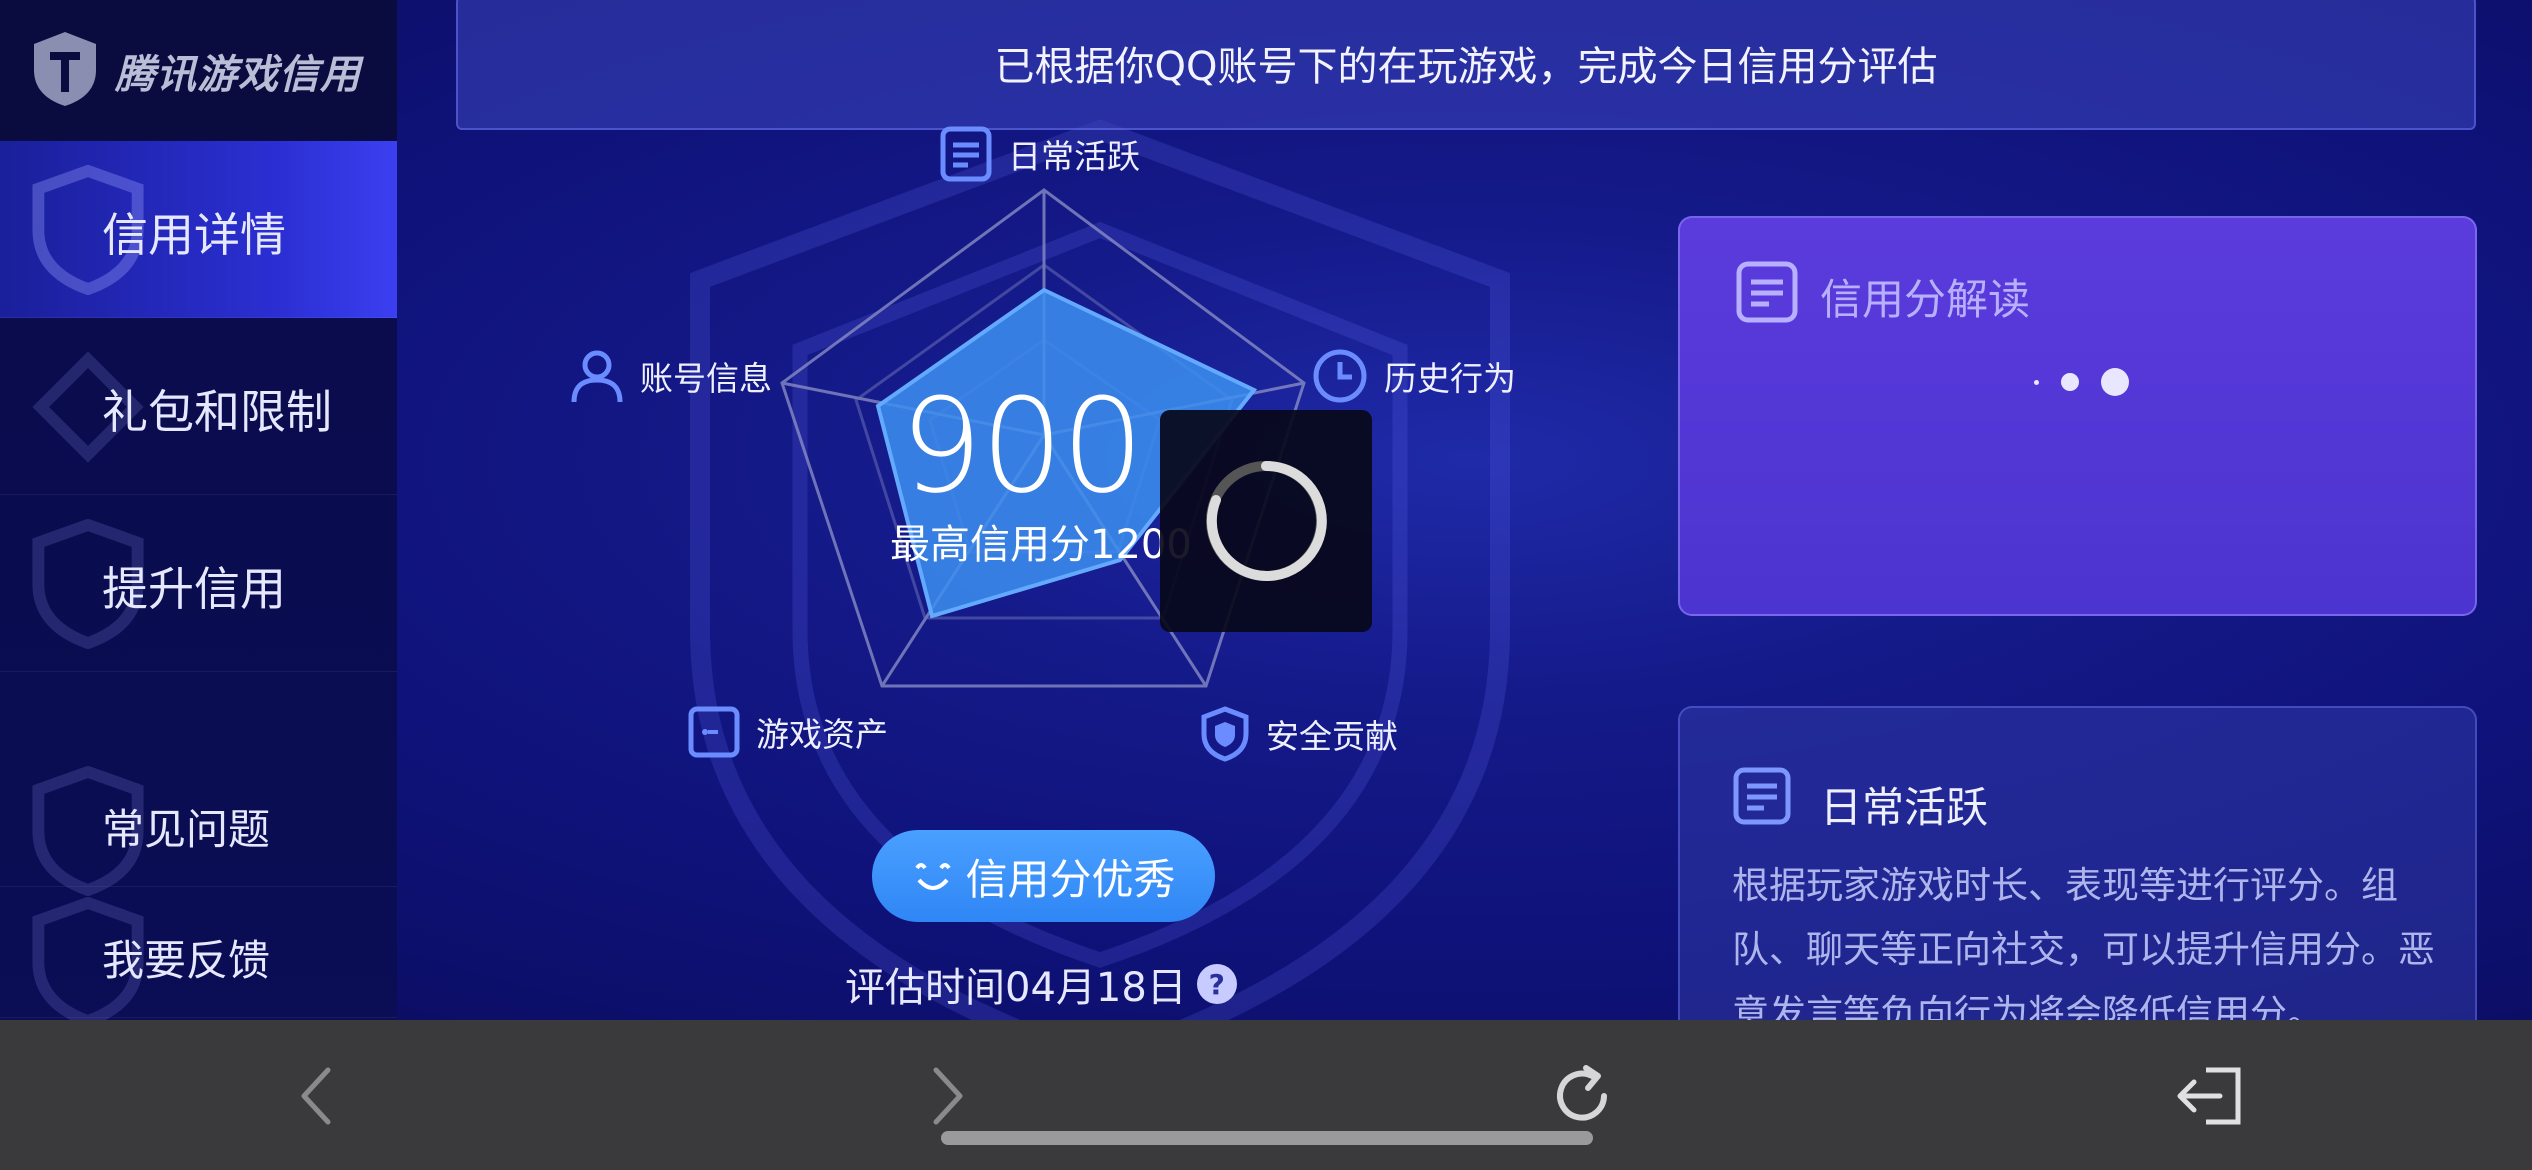 The height and width of the screenshot is (1170, 2532). I want to click on credit-interpretation-card: 信用分解读, so click(2077, 416).